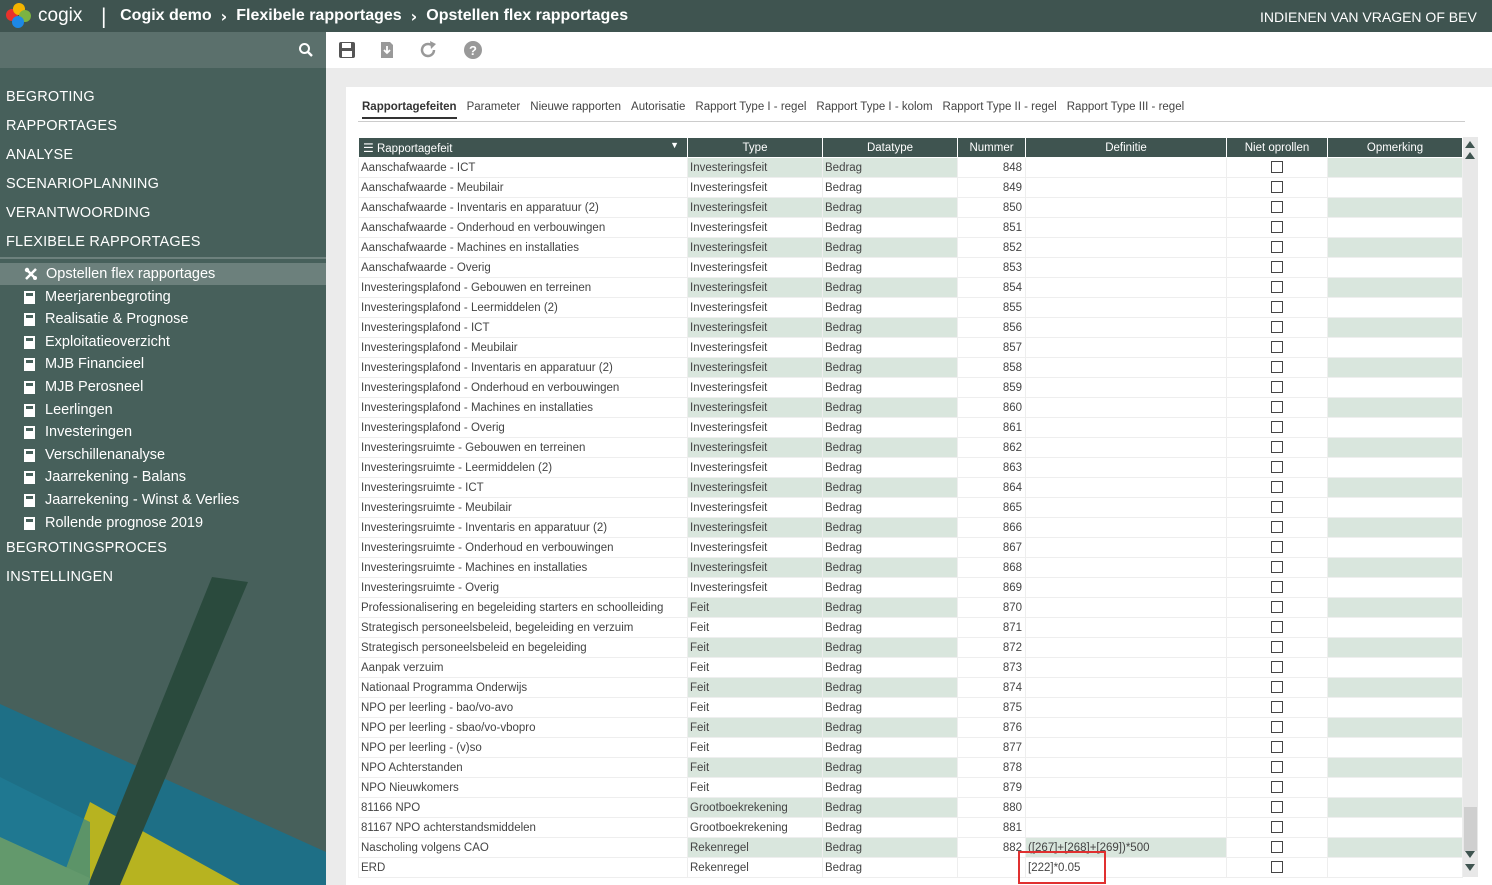 The height and width of the screenshot is (885, 1492). I want to click on cell-rapportagefeit: Aanschafwaarde - Overig, so click(523, 267).